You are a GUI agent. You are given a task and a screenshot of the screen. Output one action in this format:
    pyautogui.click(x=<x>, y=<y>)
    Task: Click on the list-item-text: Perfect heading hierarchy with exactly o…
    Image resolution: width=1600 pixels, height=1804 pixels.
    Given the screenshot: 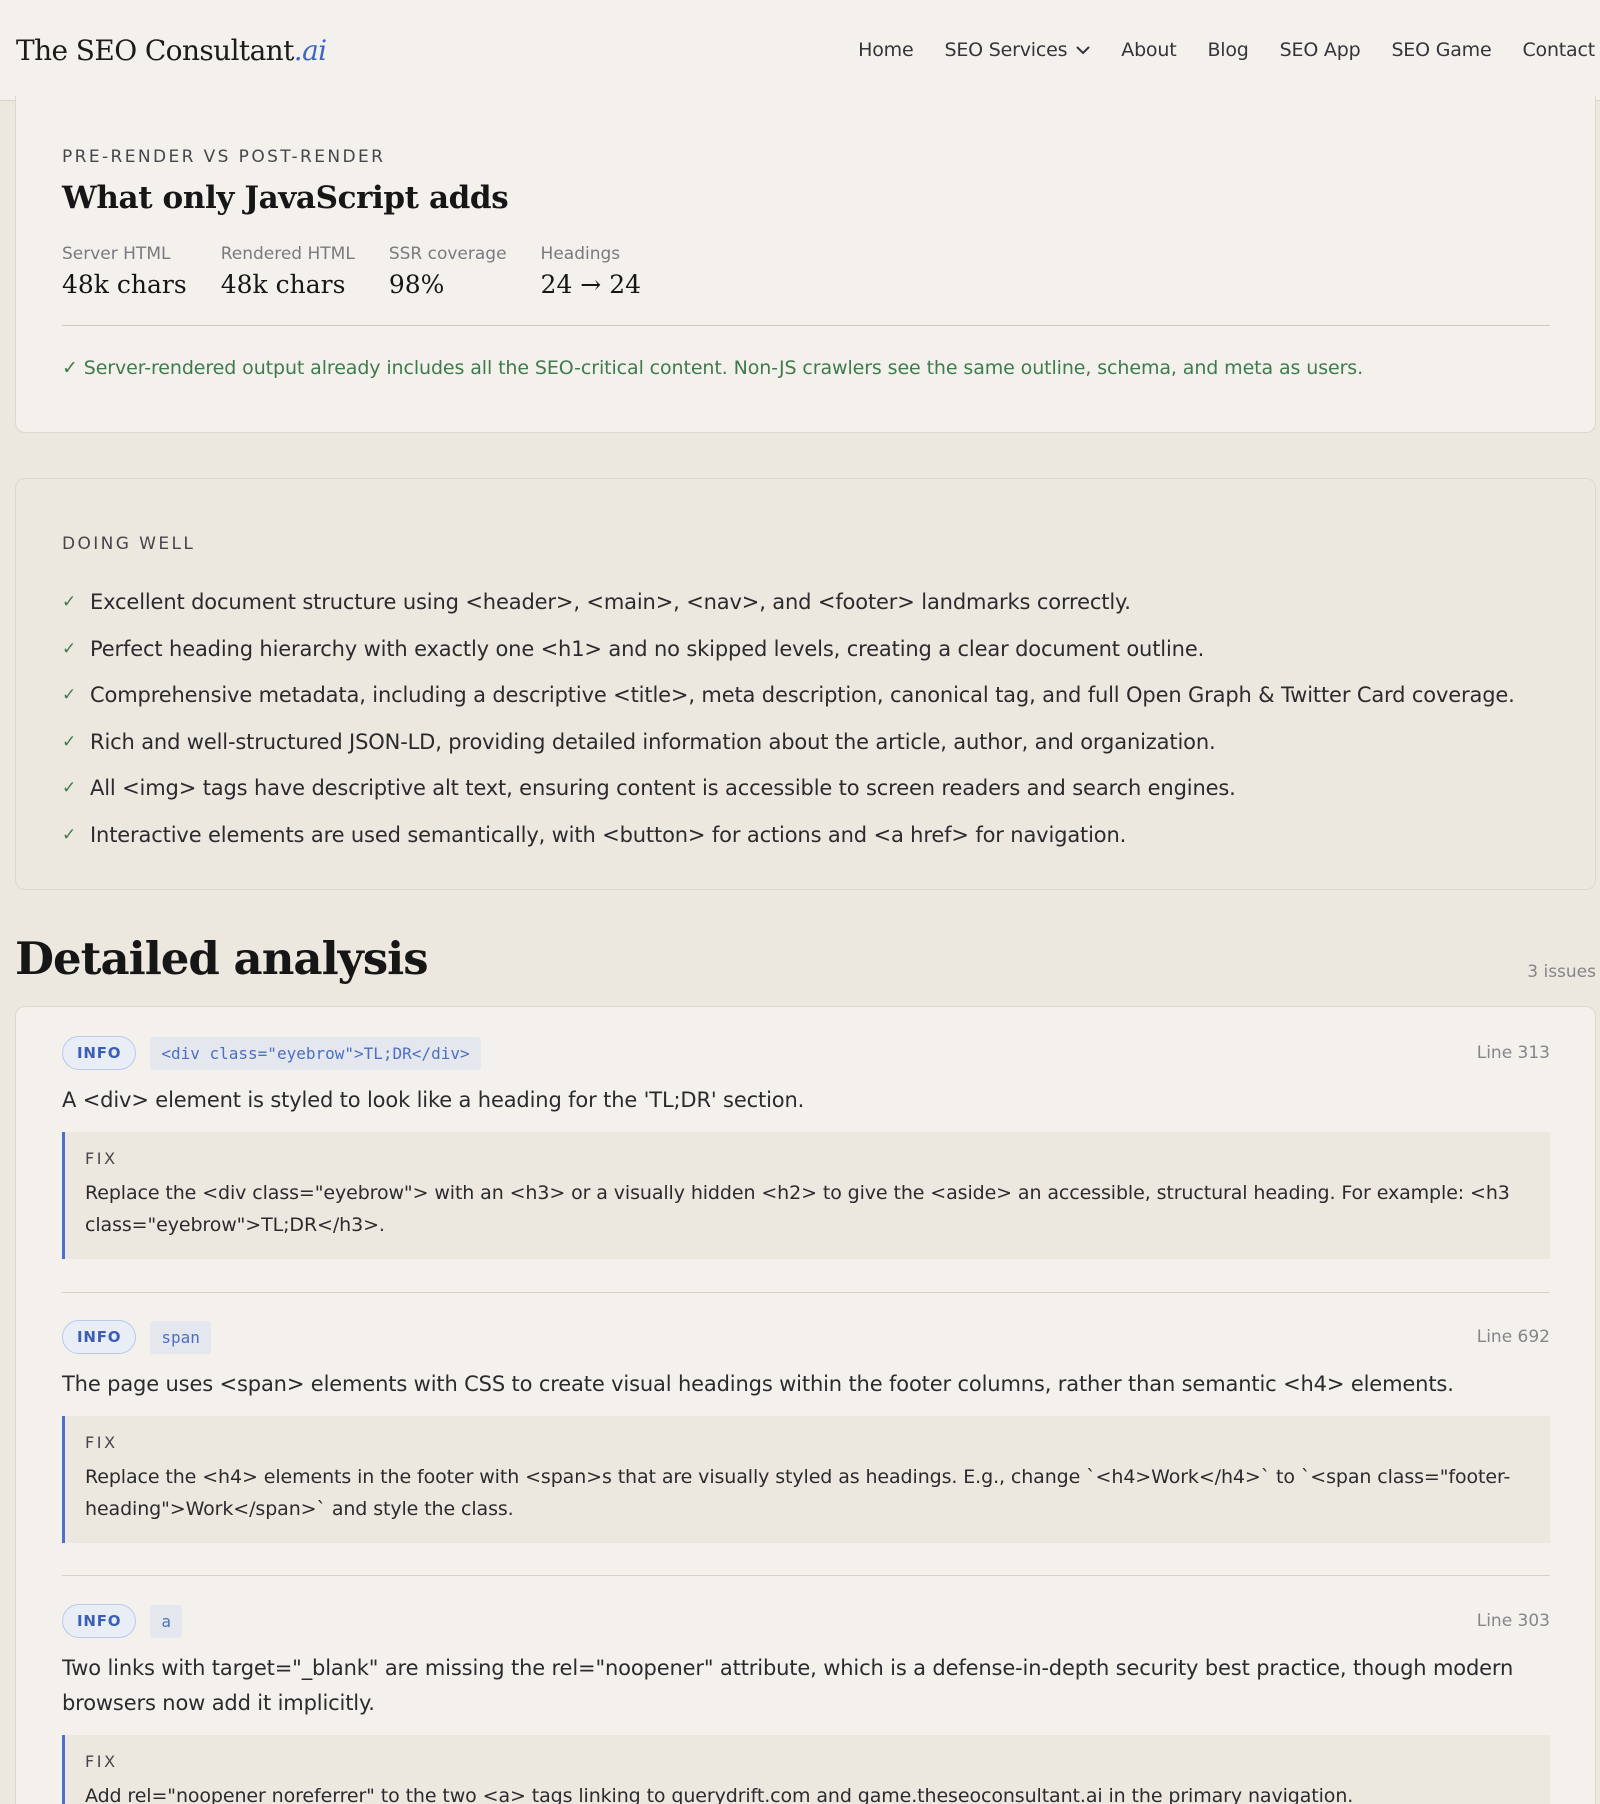 What is the action you would take?
    pyautogui.click(x=647, y=648)
    